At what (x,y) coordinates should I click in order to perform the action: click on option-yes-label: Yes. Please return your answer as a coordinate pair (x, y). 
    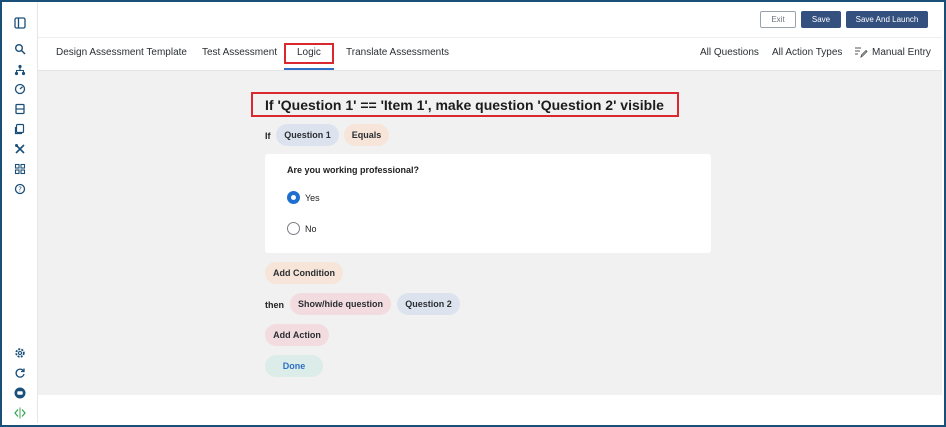
    Looking at the image, I should click on (312, 198).